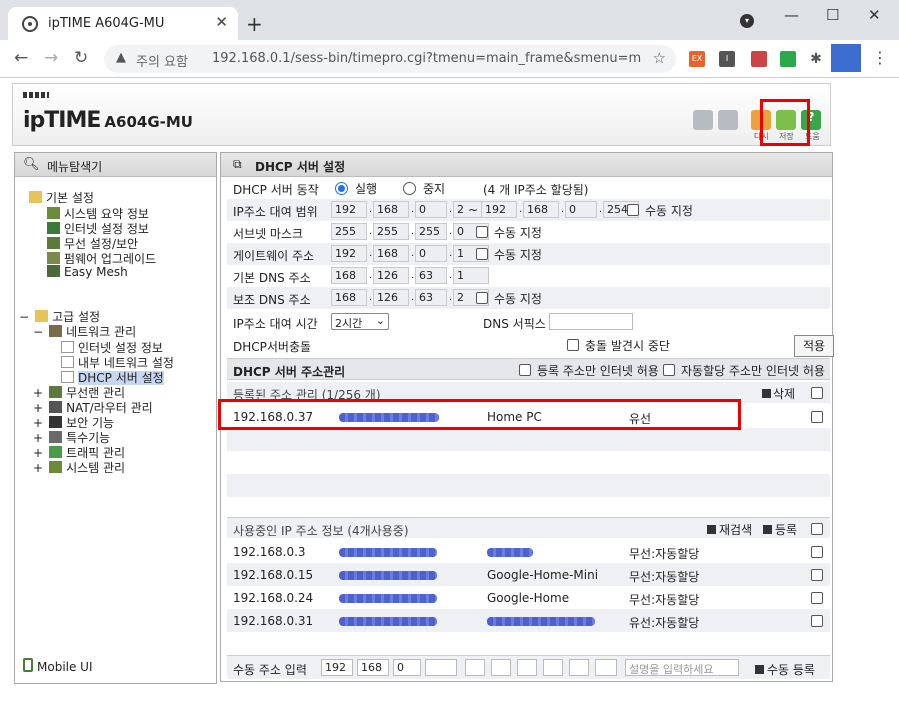  What do you see at coordinates (61, 197) in the screenshot?
I see `tree-basic-settings: 기본 설정` at bounding box center [61, 197].